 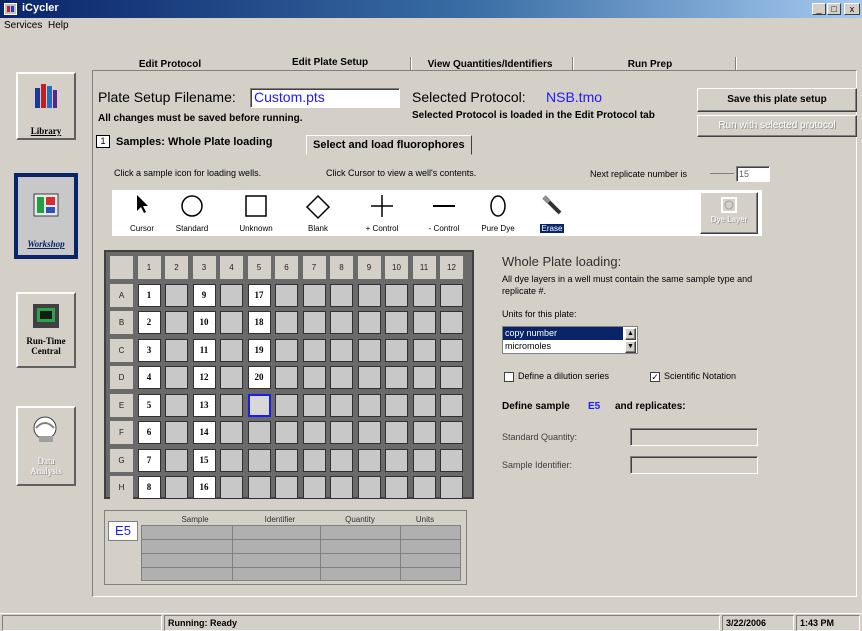 What do you see at coordinates (729, 213) in the screenshot?
I see `dye-layer-button: Dye Layer` at bounding box center [729, 213].